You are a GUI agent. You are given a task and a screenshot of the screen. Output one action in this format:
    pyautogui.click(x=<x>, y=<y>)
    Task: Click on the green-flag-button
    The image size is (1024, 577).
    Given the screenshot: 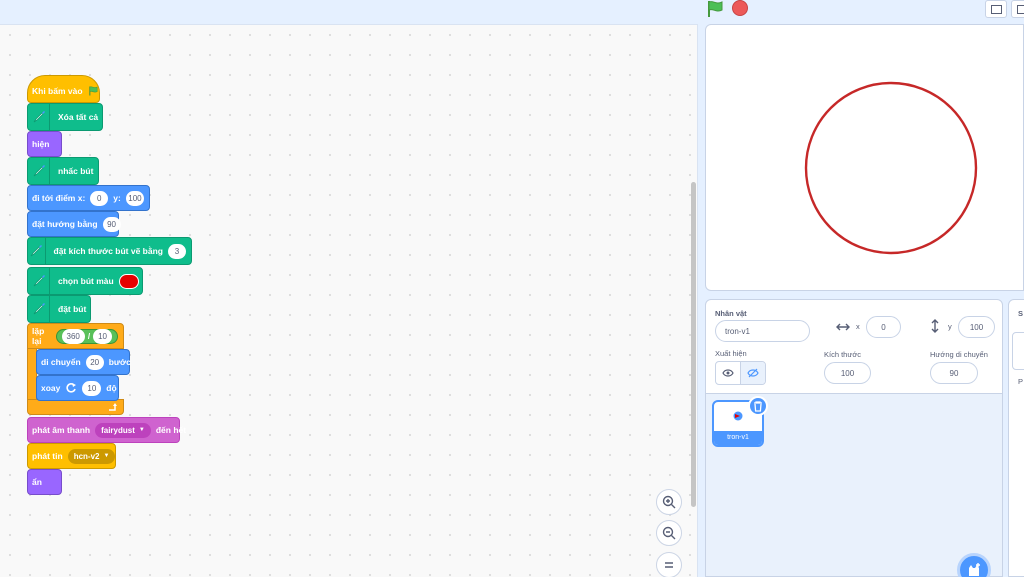 What is the action you would take?
    pyautogui.click(x=715, y=9)
    